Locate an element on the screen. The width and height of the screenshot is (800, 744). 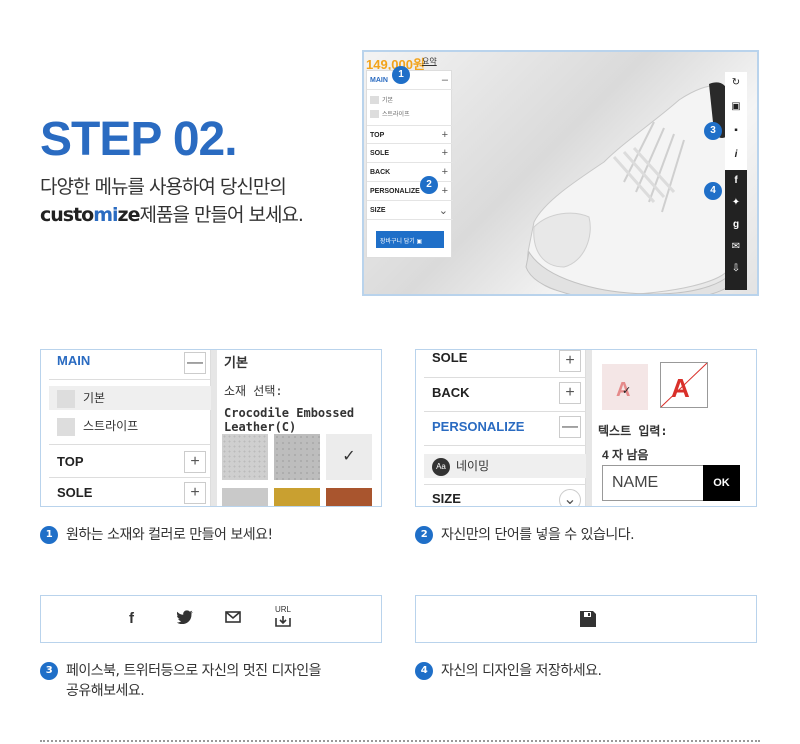
remaining-chars: 4 자 남음 is located at coordinates (625, 455).